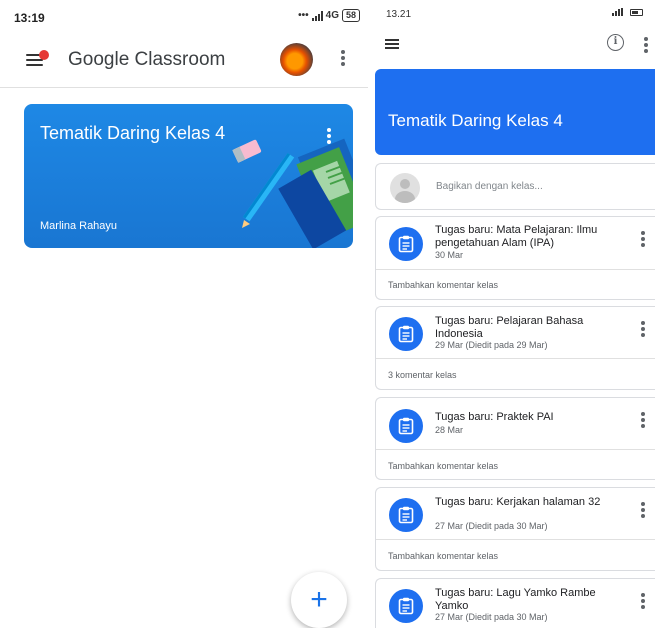 This screenshot has width=655, height=628. I want to click on app-bar: Google Classroom, so click(184, 61).